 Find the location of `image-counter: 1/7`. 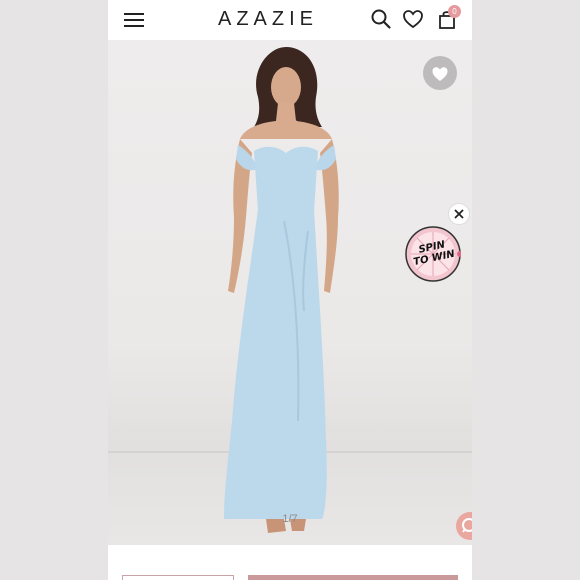

image-counter: 1/7 is located at coordinates (290, 519).